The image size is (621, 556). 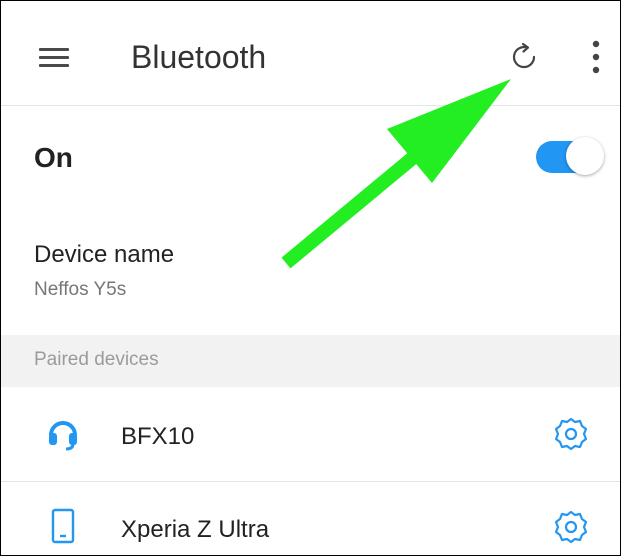 What do you see at coordinates (158, 436) in the screenshot?
I see `paired-device-name: BFX10` at bounding box center [158, 436].